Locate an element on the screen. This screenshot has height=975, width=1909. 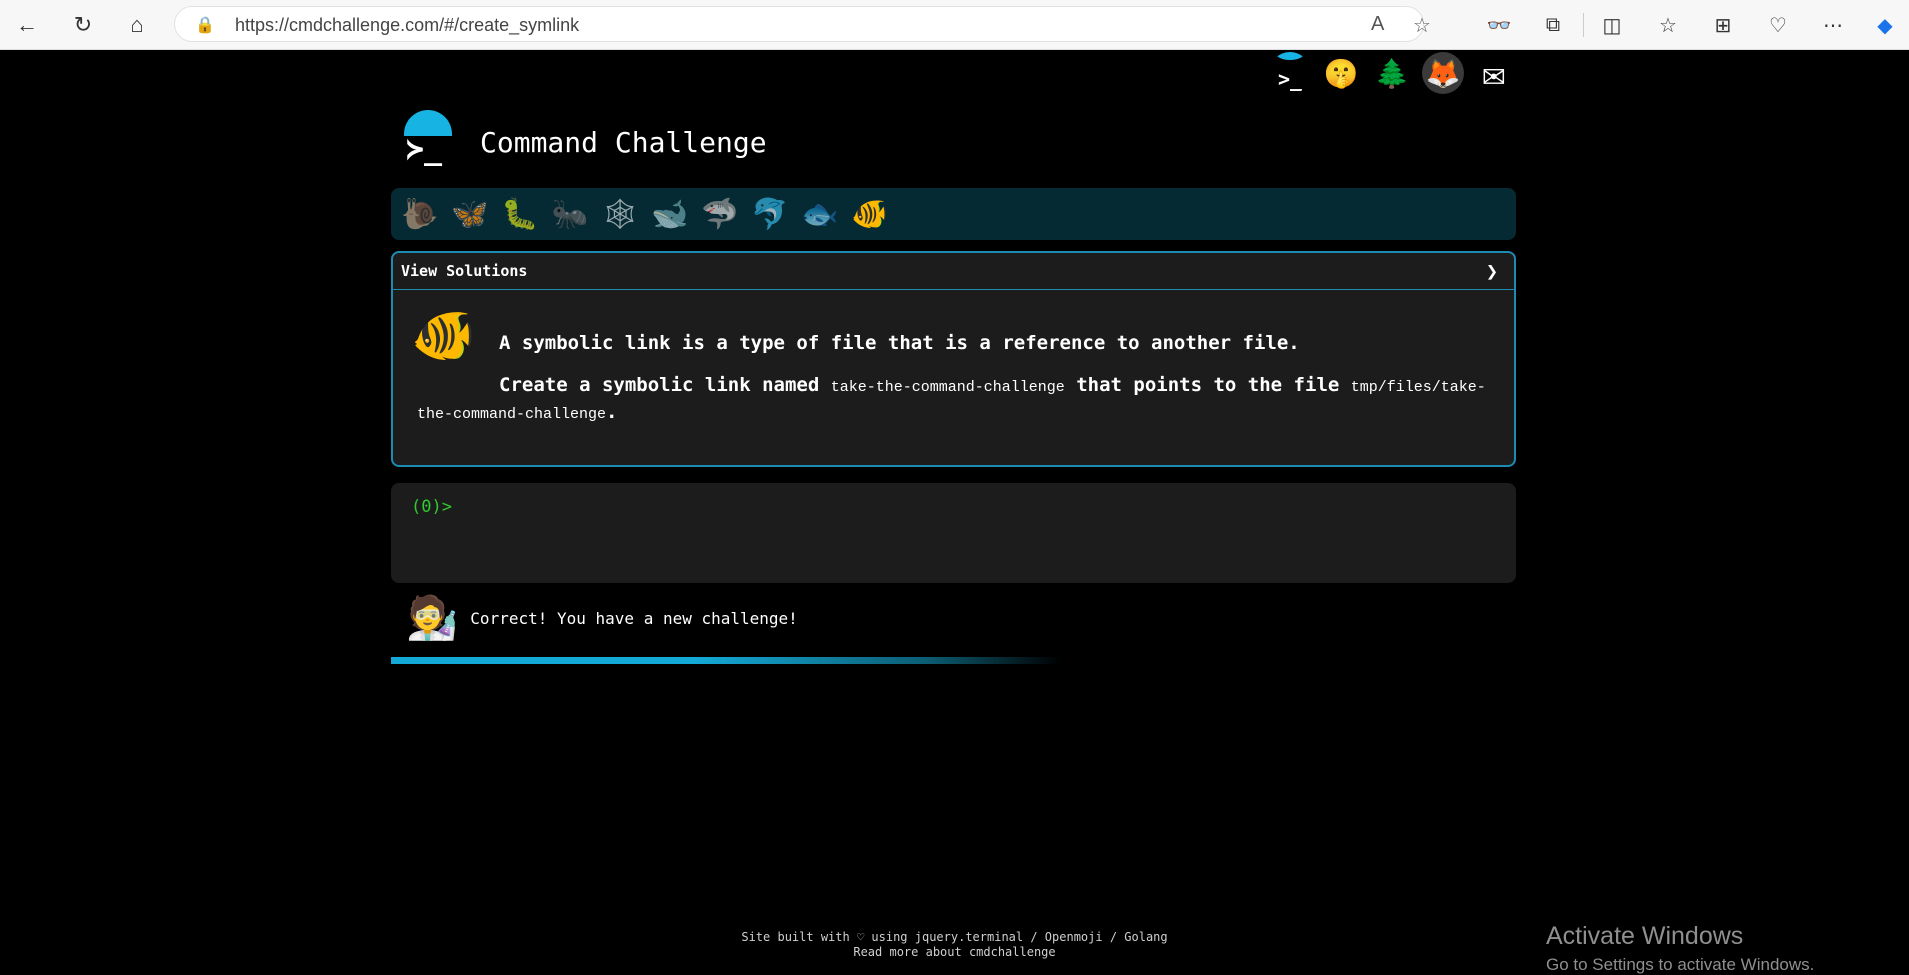
view-solutions-label: View Solutions is located at coordinates (464, 271).